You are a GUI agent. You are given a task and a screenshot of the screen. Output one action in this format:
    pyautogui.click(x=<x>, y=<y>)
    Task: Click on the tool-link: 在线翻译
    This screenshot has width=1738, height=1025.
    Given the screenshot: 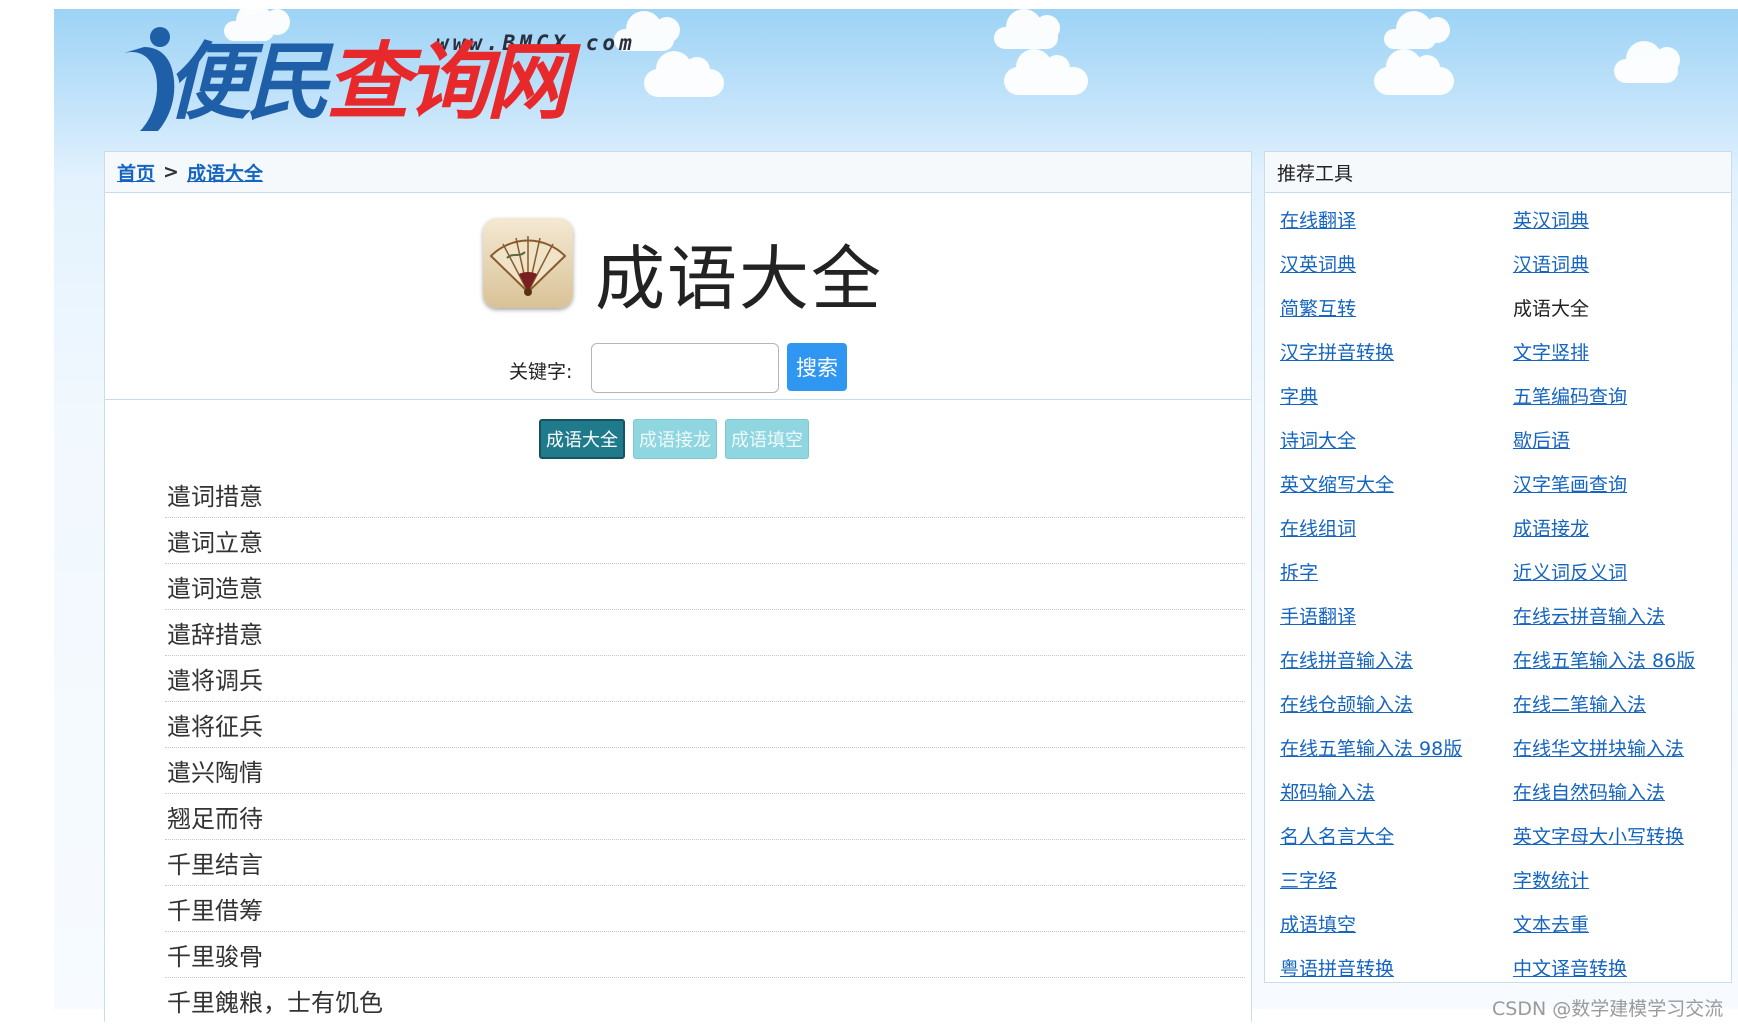 What is the action you would take?
    pyautogui.click(x=1396, y=219)
    